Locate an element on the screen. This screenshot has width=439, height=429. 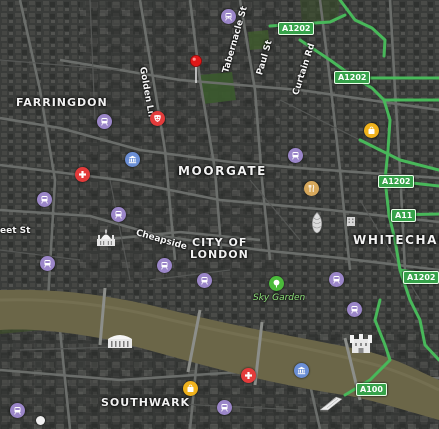
theatre-mask-icon is located at coordinates (157, 118).